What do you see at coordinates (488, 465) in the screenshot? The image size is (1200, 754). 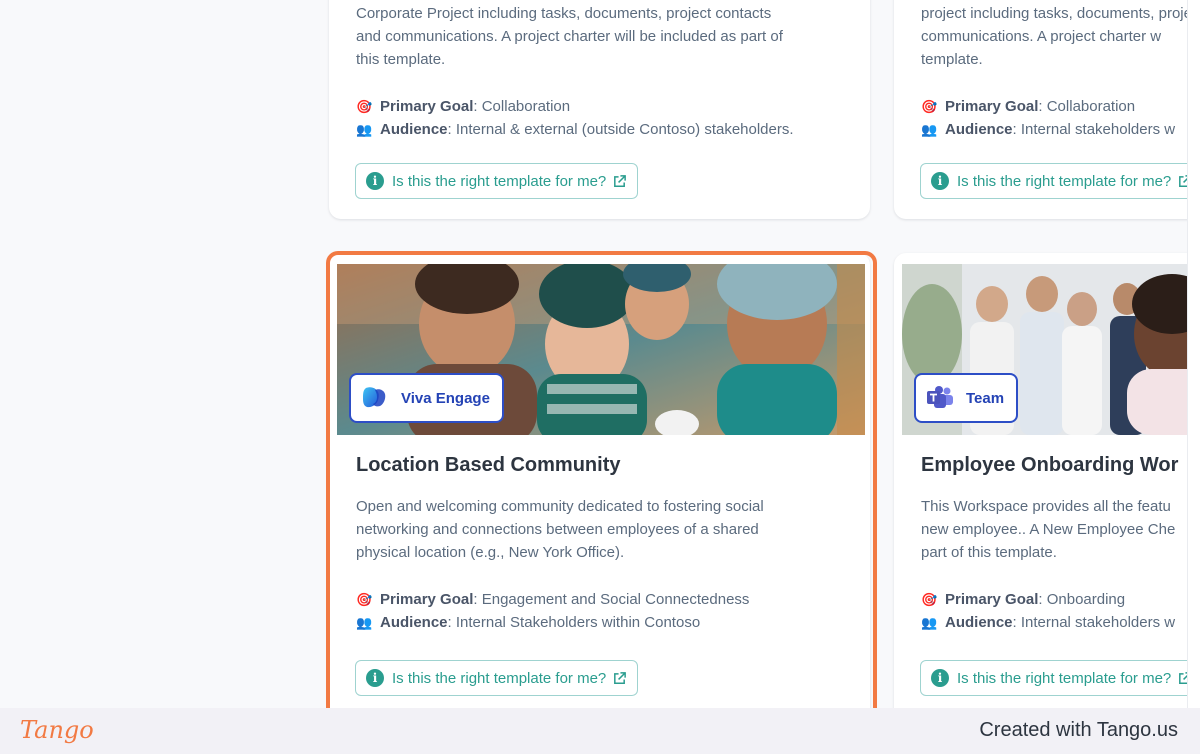 I see `card-title: Location Based Community` at bounding box center [488, 465].